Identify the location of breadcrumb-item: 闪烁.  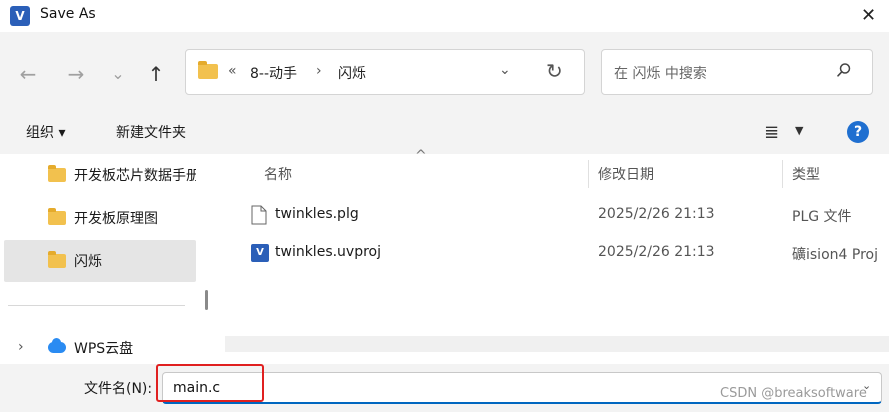
(352, 73).